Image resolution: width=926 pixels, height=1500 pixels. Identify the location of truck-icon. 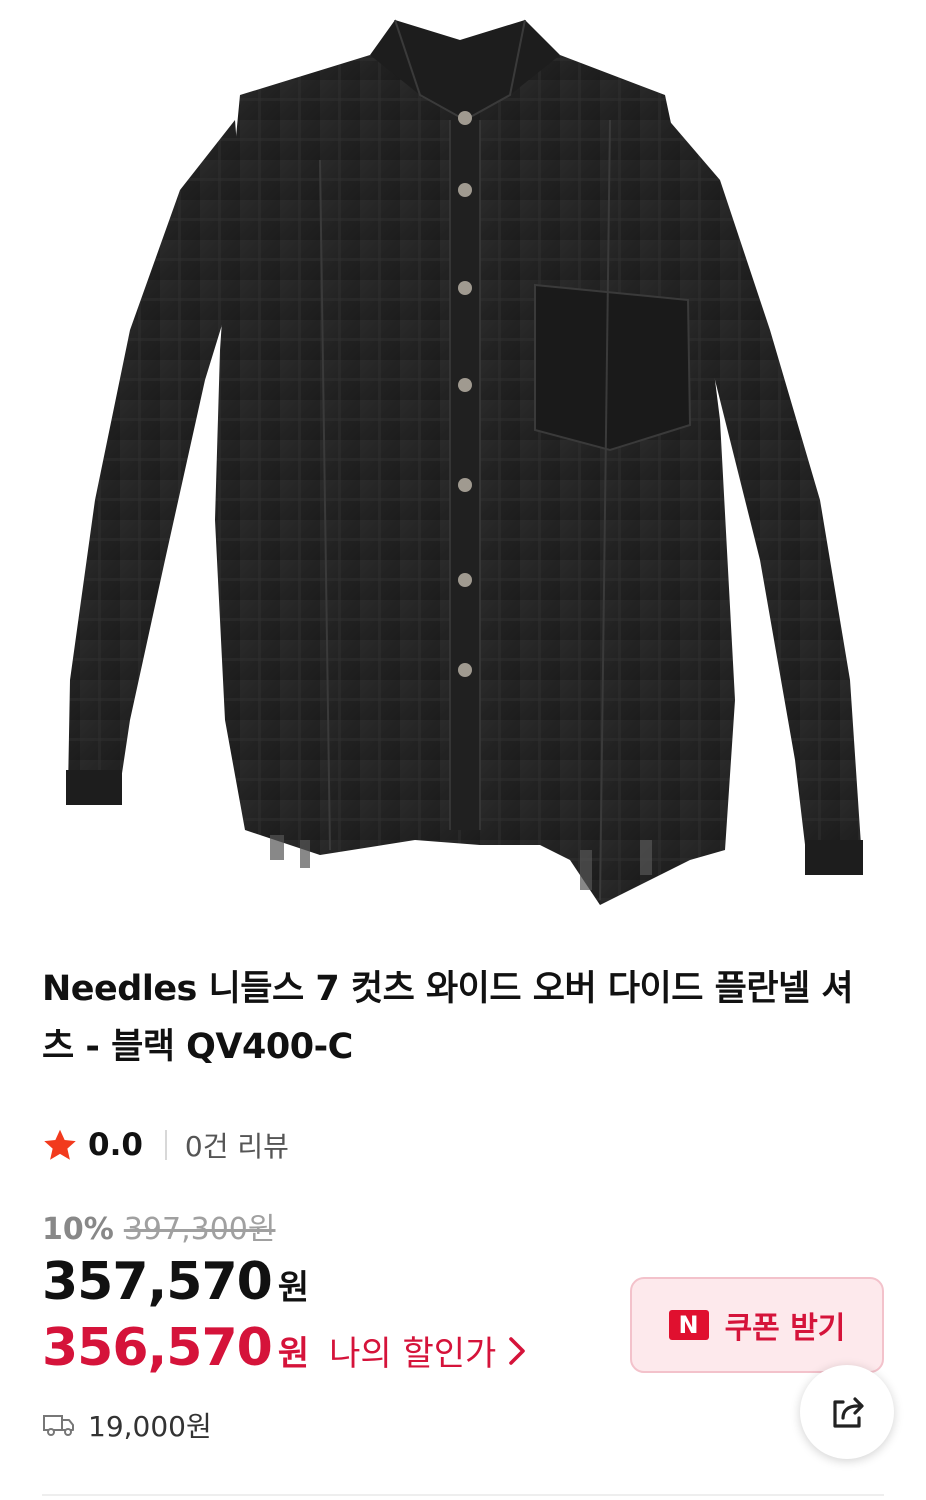
(58, 1425).